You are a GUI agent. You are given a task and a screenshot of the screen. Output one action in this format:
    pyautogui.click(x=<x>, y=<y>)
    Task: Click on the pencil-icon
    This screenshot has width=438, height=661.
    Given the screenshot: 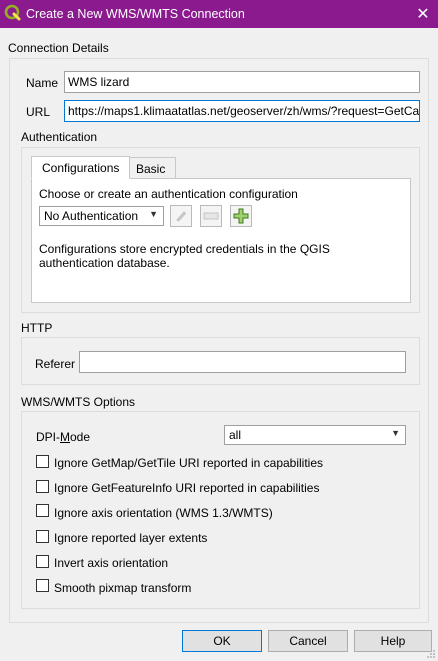 What is the action you would take?
    pyautogui.click(x=181, y=216)
    